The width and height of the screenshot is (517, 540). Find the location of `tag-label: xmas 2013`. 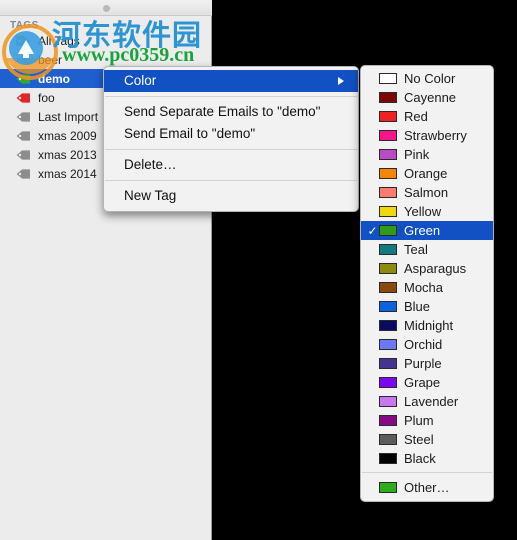

tag-label: xmas 2013 is located at coordinates (67, 154).